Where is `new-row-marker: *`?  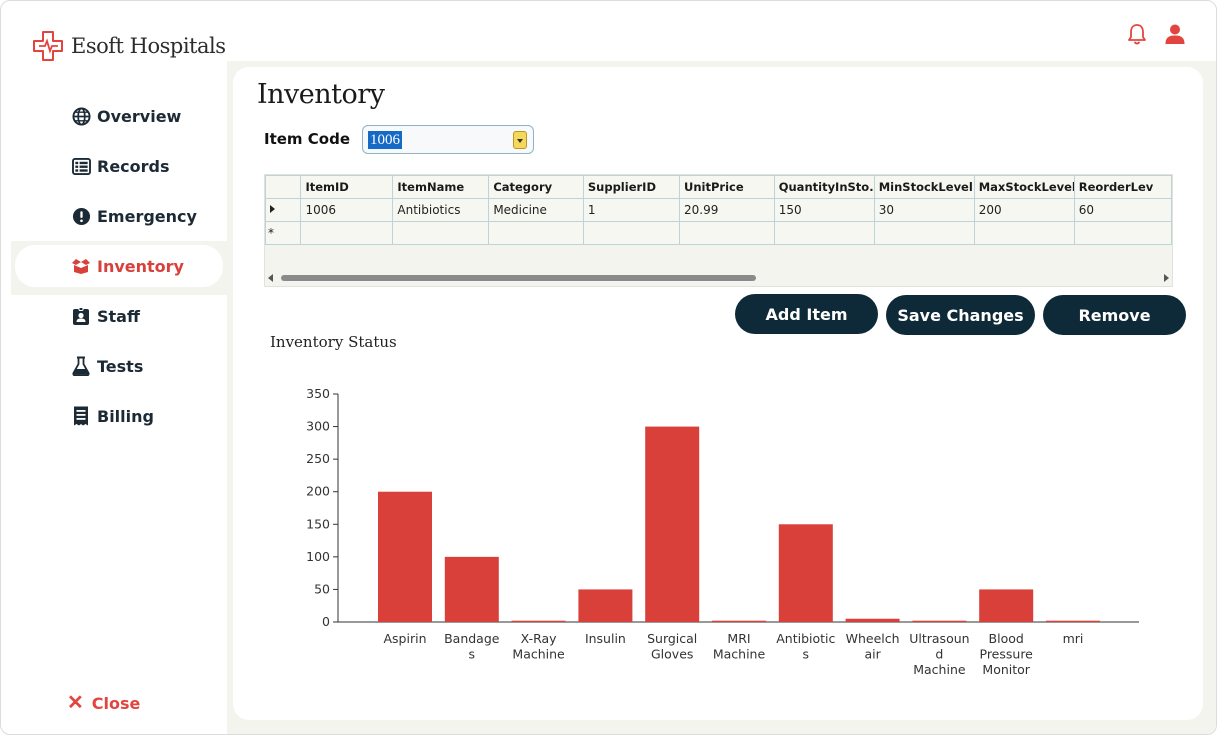 new-row-marker: * is located at coordinates (283, 233).